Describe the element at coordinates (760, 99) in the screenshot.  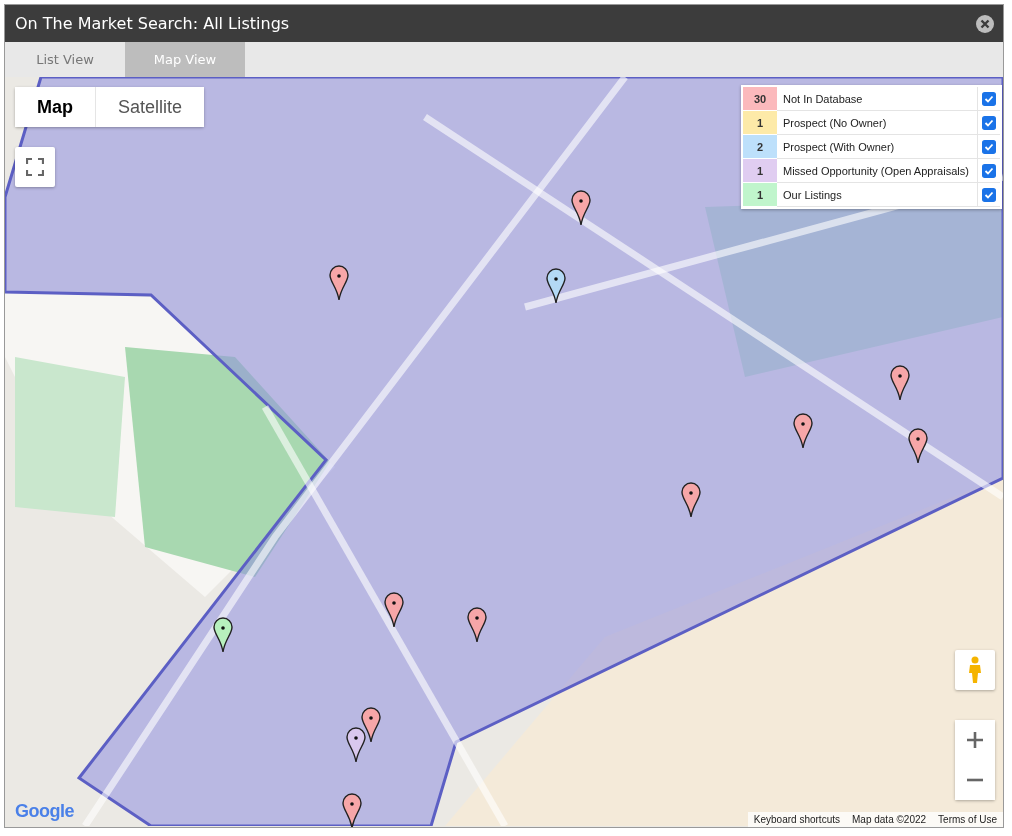
I see `legend-count: 30` at that location.